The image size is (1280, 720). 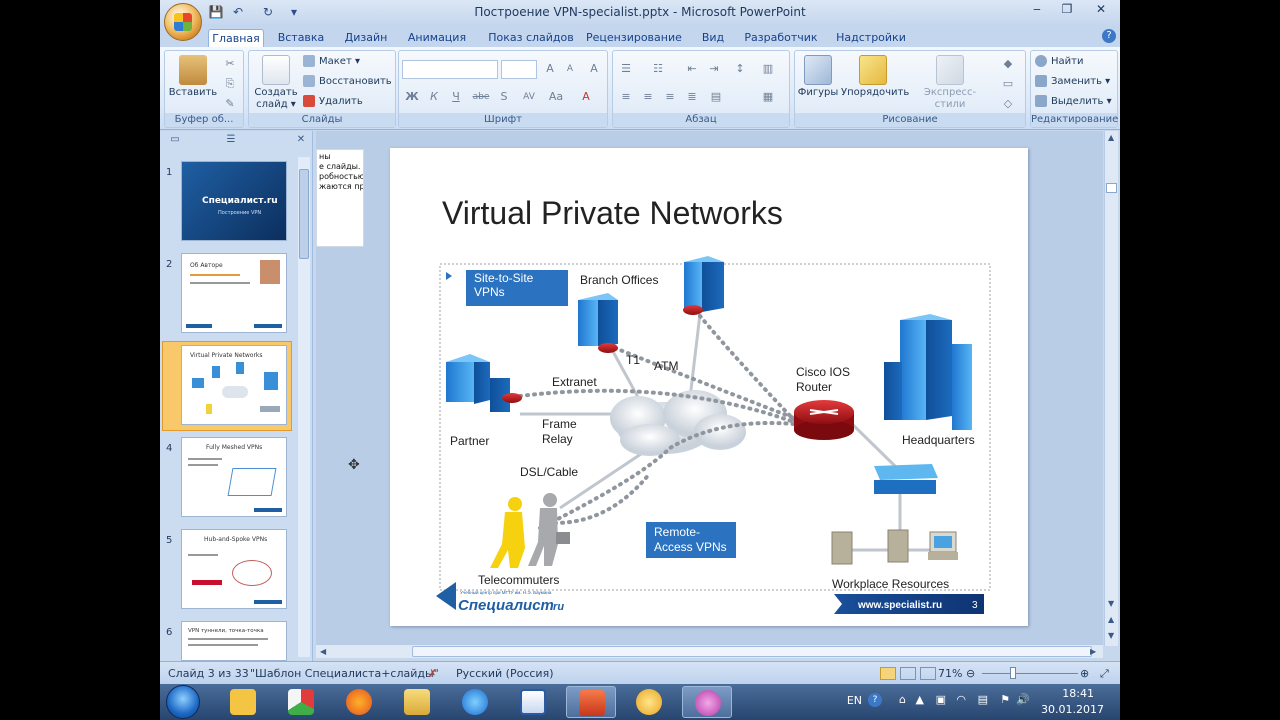 I want to click on smartart-icon: ▦, so click(x=768, y=97).